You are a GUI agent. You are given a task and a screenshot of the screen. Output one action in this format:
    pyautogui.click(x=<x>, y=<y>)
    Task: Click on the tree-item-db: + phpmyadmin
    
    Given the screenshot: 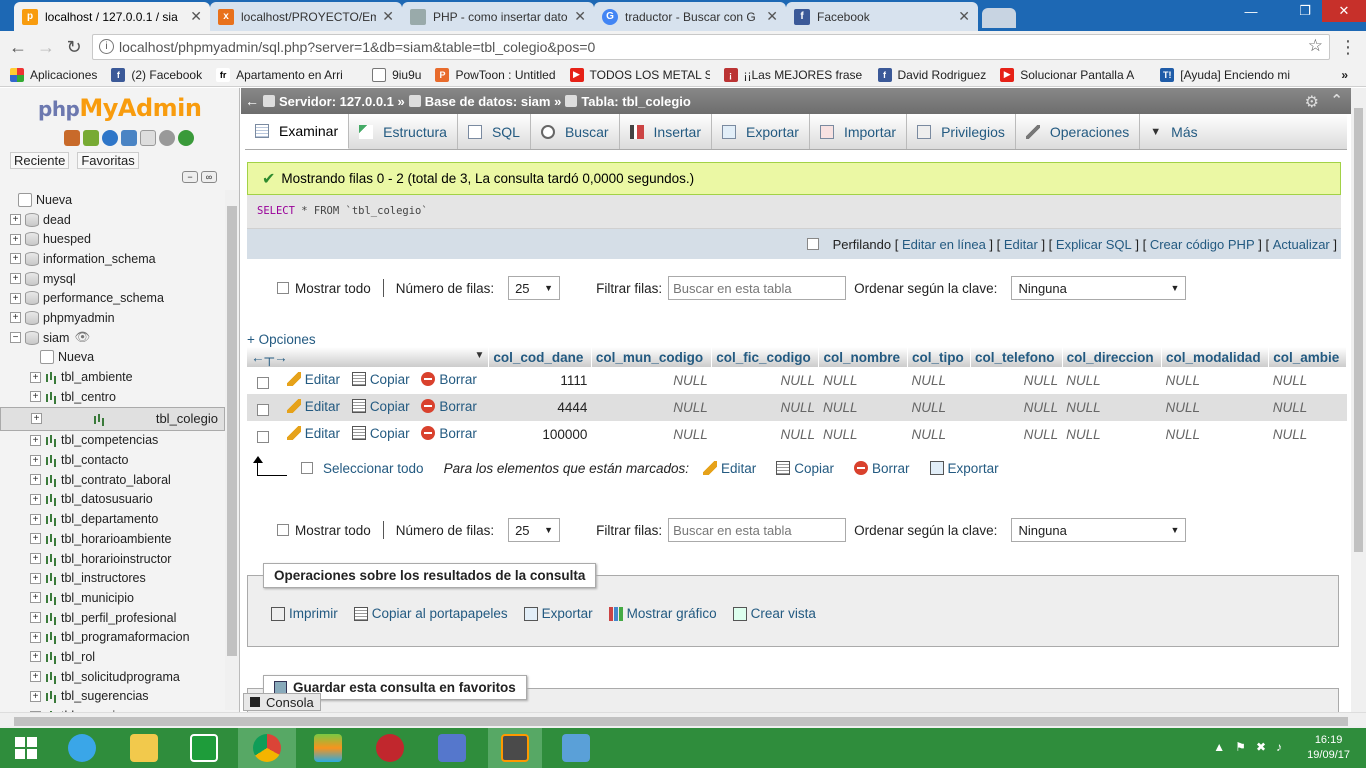 What is the action you would take?
    pyautogui.click(x=112, y=318)
    